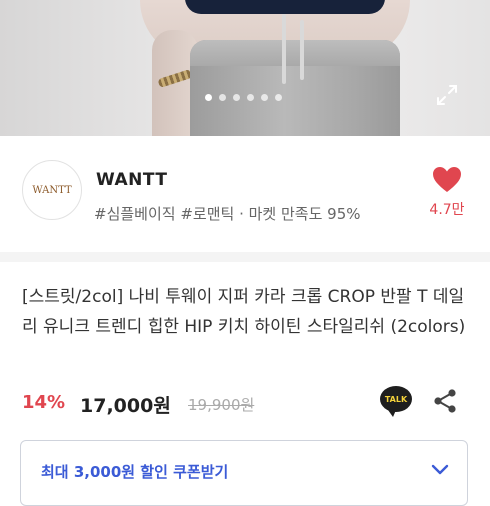  Describe the element at coordinates (131, 180) in the screenshot. I see `store-name: WANTT` at that location.